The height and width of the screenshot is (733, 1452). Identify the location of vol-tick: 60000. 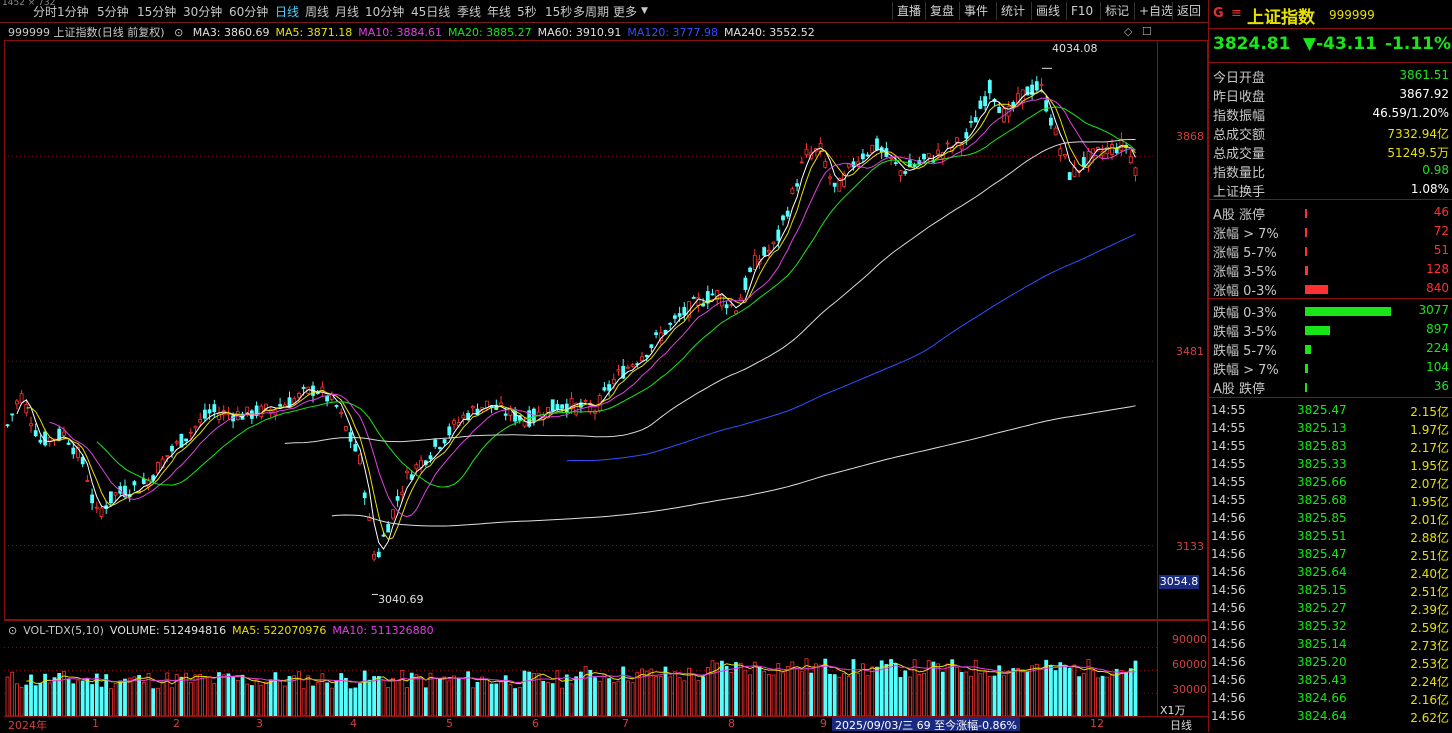
(1189, 664).